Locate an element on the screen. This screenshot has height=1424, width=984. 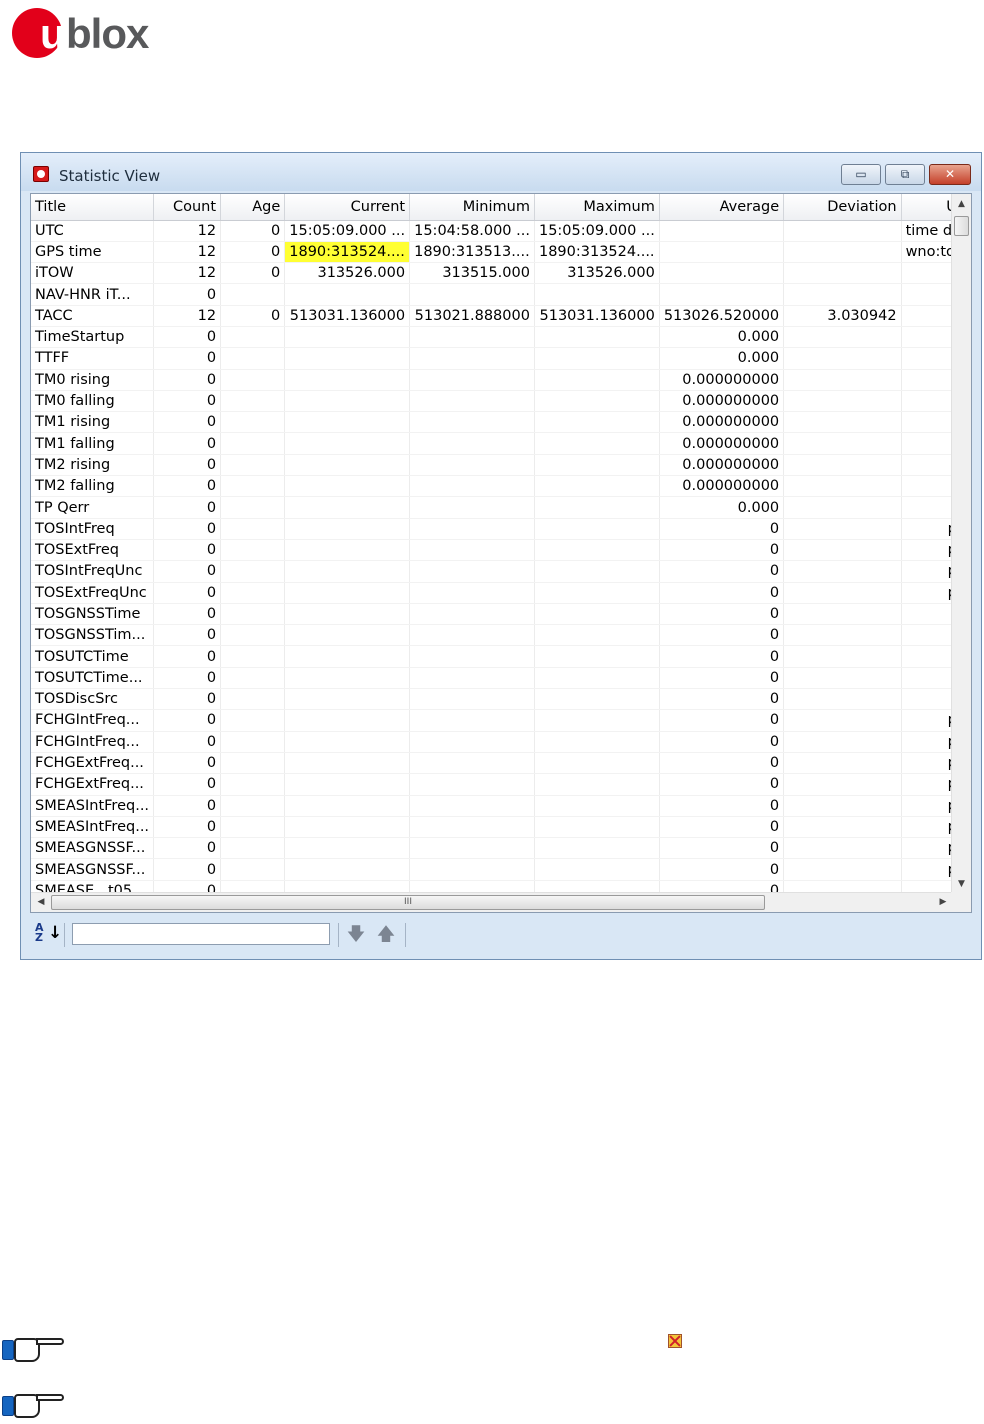
table-row: TOSIntFreqUnc00pp is located at coordinates (501, 571).